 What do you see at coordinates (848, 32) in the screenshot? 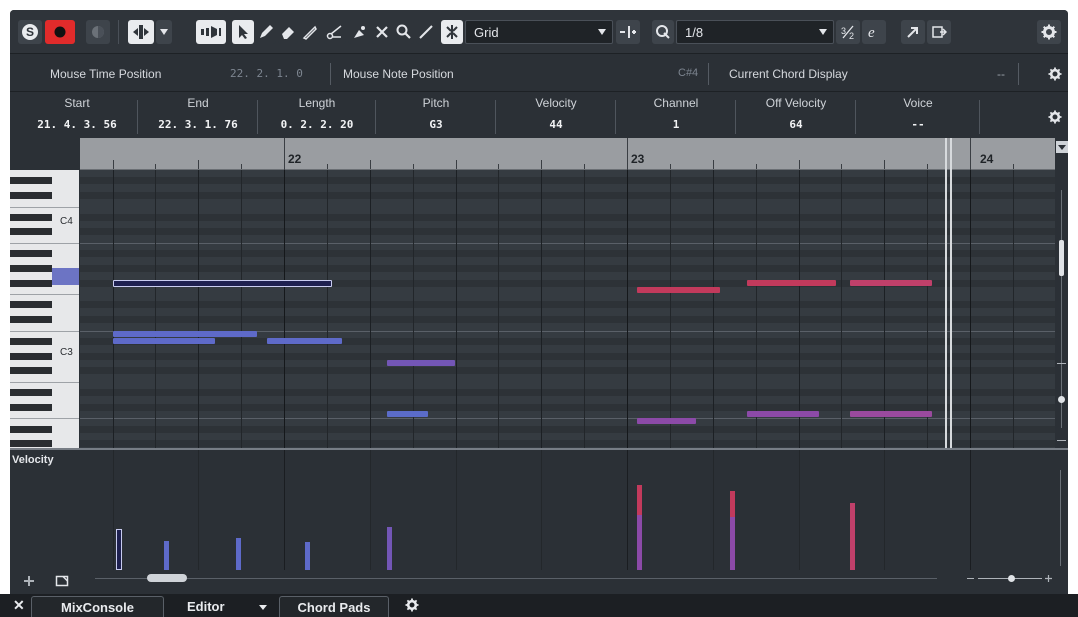
I see `triplet-button: 32` at bounding box center [848, 32].